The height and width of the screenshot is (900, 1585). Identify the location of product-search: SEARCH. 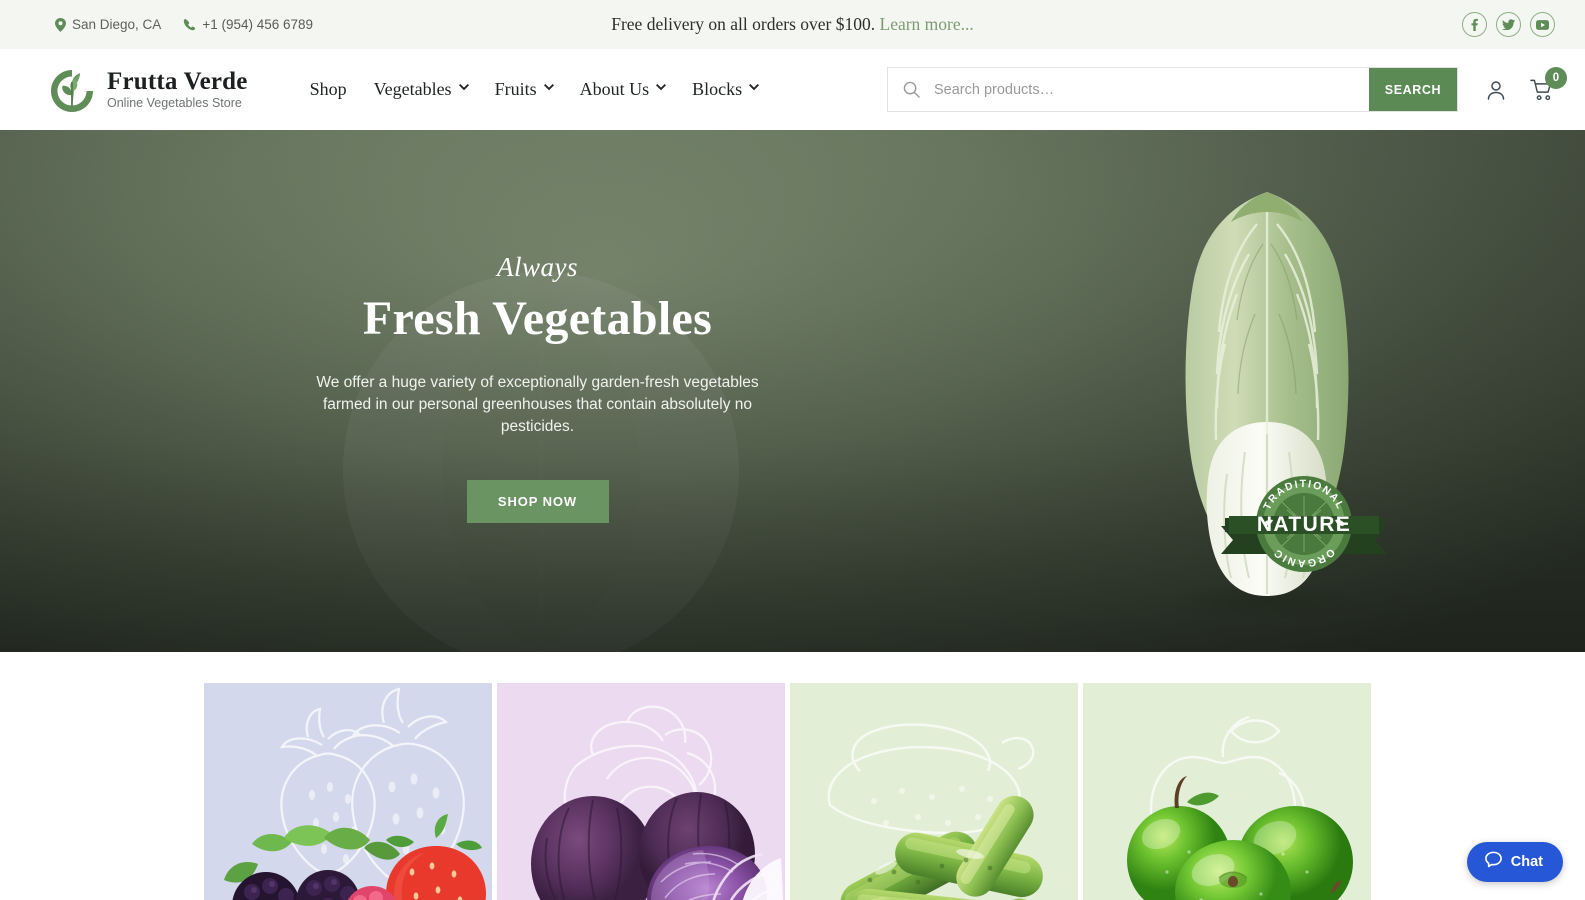
(1172, 89).